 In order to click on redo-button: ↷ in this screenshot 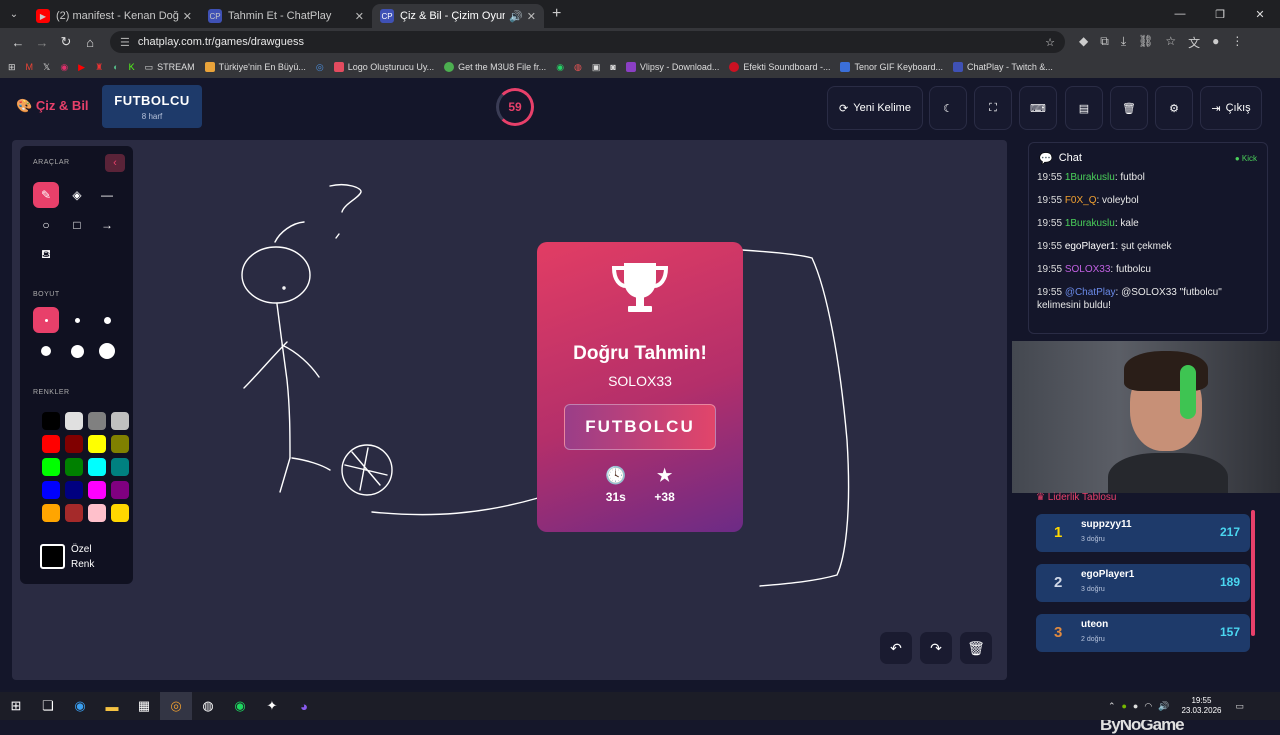, I will do `click(936, 648)`.